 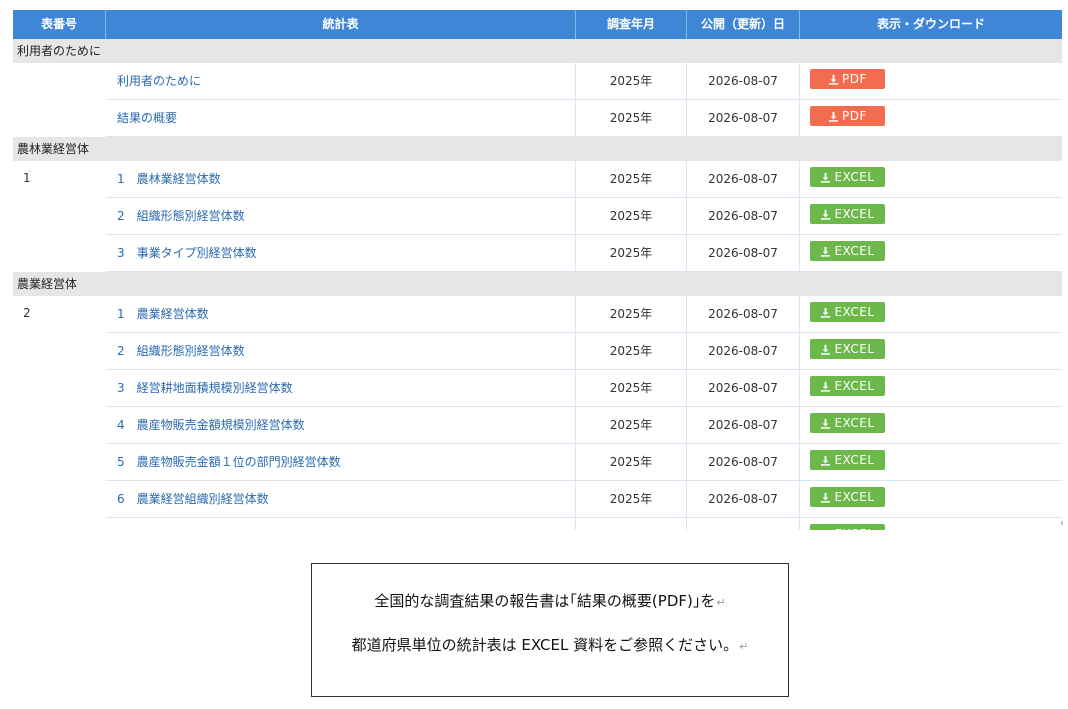 What do you see at coordinates (27, 313) in the screenshot?
I see `table-number: 2` at bounding box center [27, 313].